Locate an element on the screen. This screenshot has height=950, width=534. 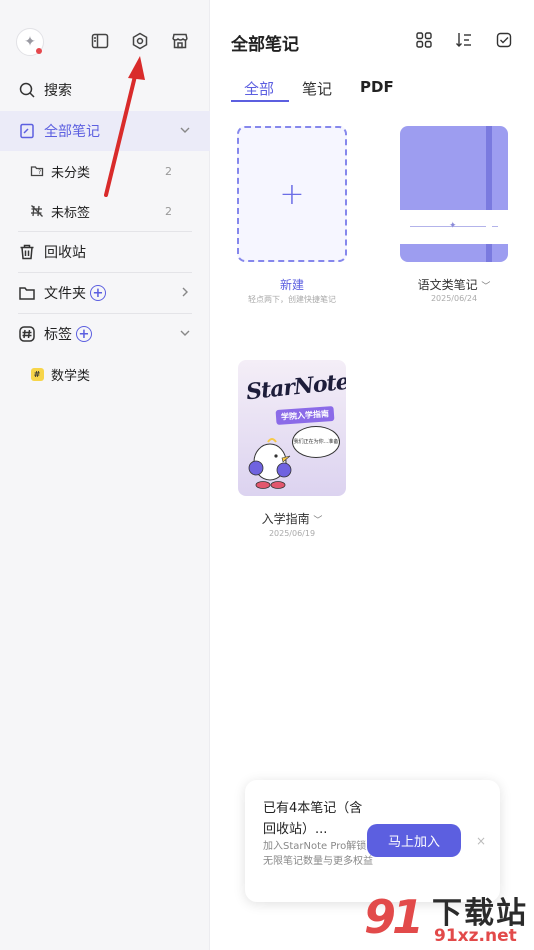
plus-icon: + is located at coordinates (292, 194).